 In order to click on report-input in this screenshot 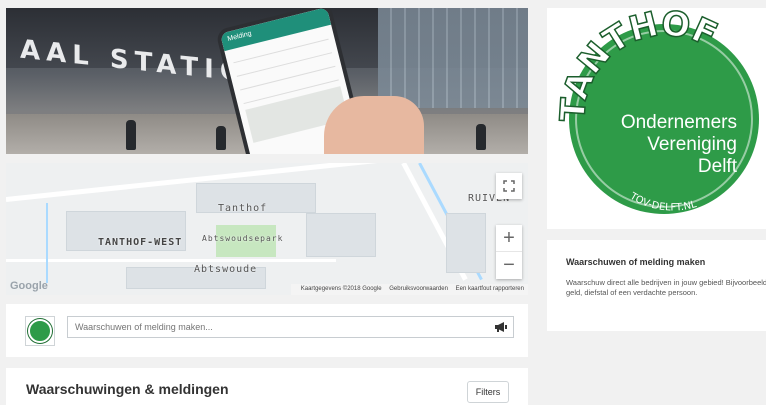, I will do `click(290, 327)`.